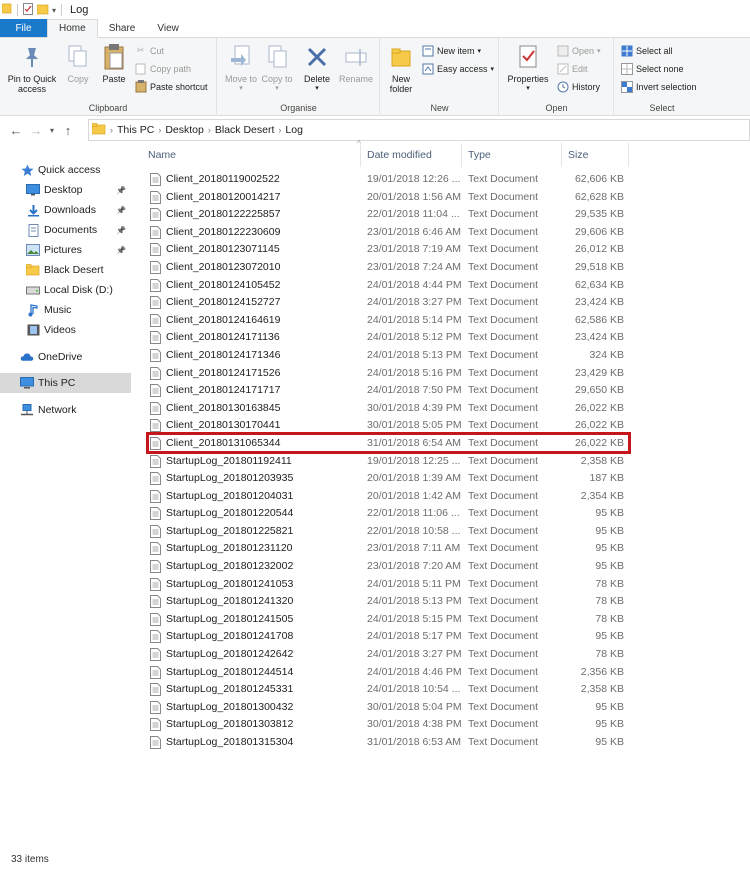 This screenshot has height=869, width=750. Describe the element at coordinates (578, 86) in the screenshot. I see `history-button: History` at that location.